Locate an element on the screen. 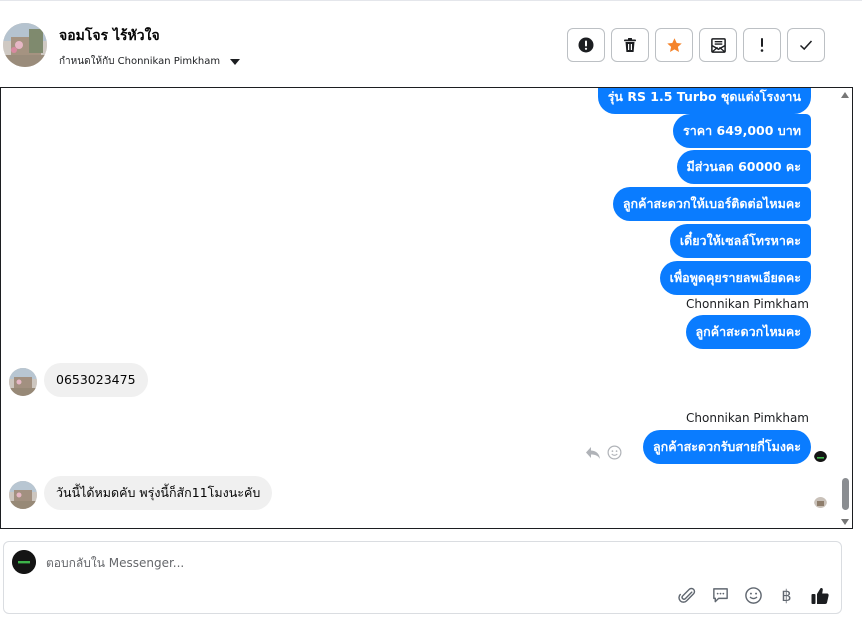 The image size is (862, 622). reply-input is located at coordinates (346, 563).